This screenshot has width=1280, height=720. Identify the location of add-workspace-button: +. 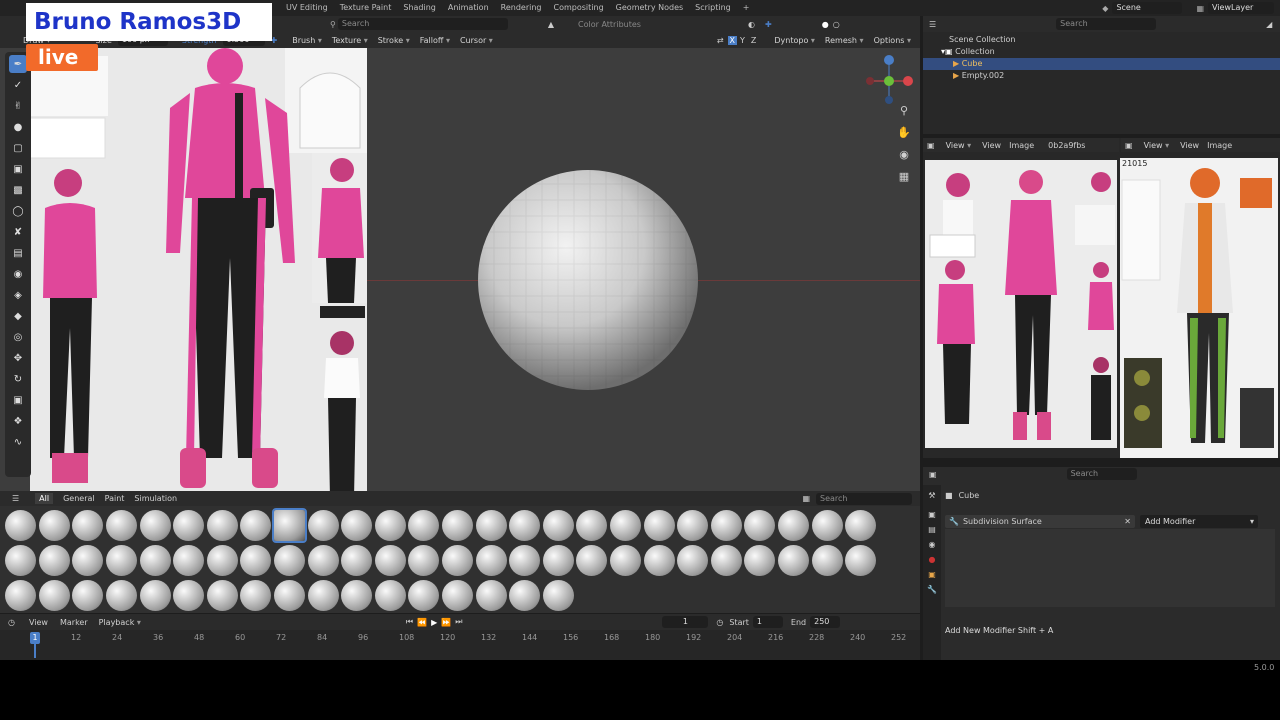
(746, 8).